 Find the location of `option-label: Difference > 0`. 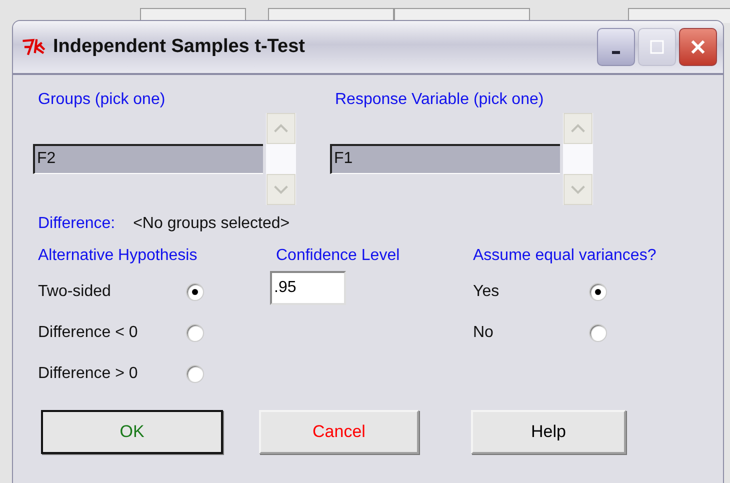

option-label: Difference > 0 is located at coordinates (88, 373).